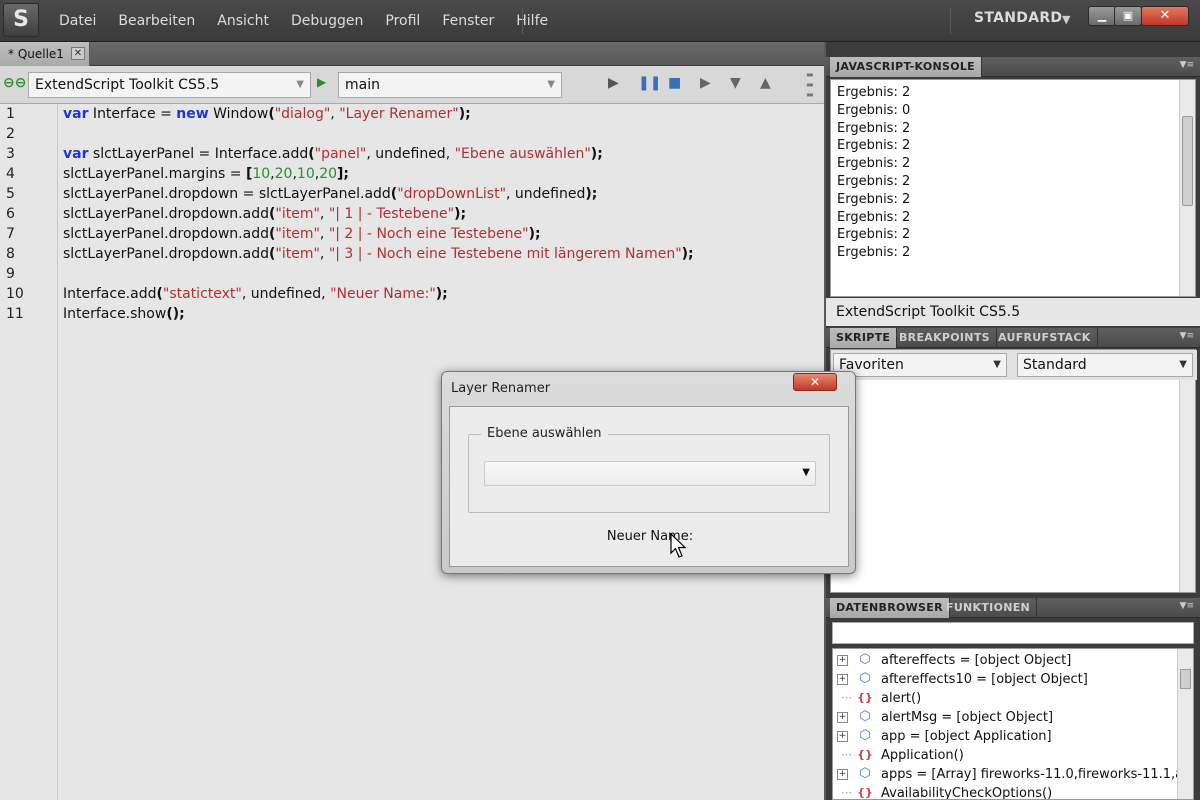 This screenshot has width=1200, height=800. I want to click on data-browser-filter-input, so click(1013, 633).